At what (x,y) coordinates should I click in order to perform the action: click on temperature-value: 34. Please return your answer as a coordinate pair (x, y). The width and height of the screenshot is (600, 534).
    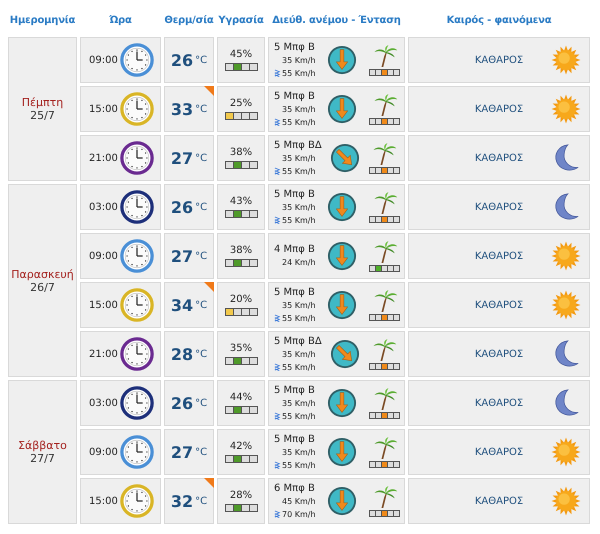
    Looking at the image, I should click on (182, 305).